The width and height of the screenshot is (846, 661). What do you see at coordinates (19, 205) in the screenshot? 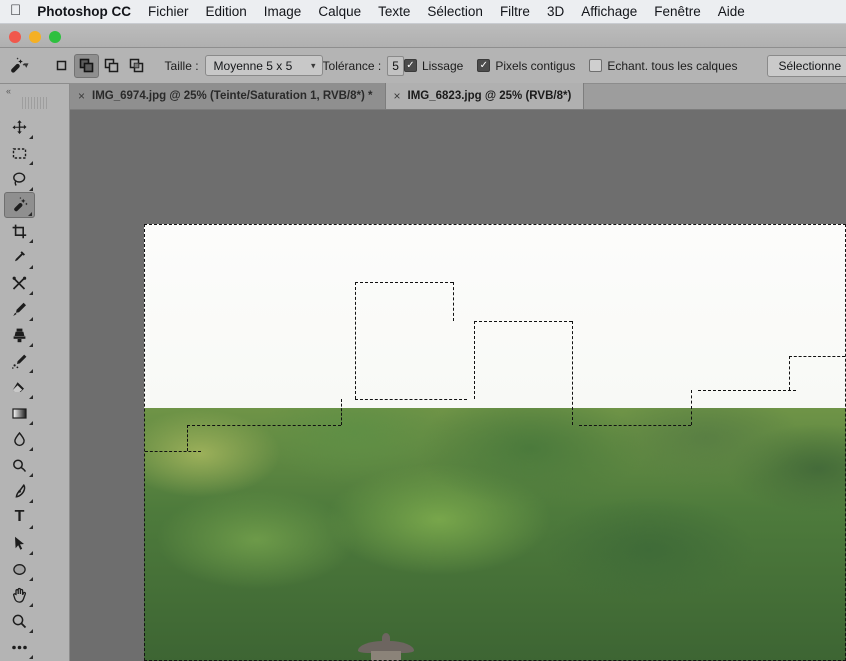
I see `magic-wand-tool` at bounding box center [19, 205].